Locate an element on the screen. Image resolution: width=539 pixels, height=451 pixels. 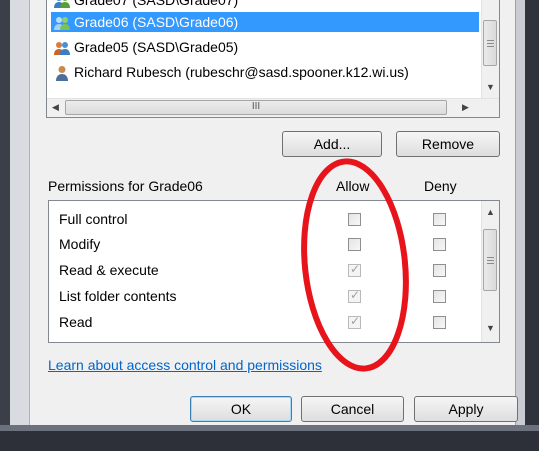
apply-button: Apply is located at coordinates (466, 409).